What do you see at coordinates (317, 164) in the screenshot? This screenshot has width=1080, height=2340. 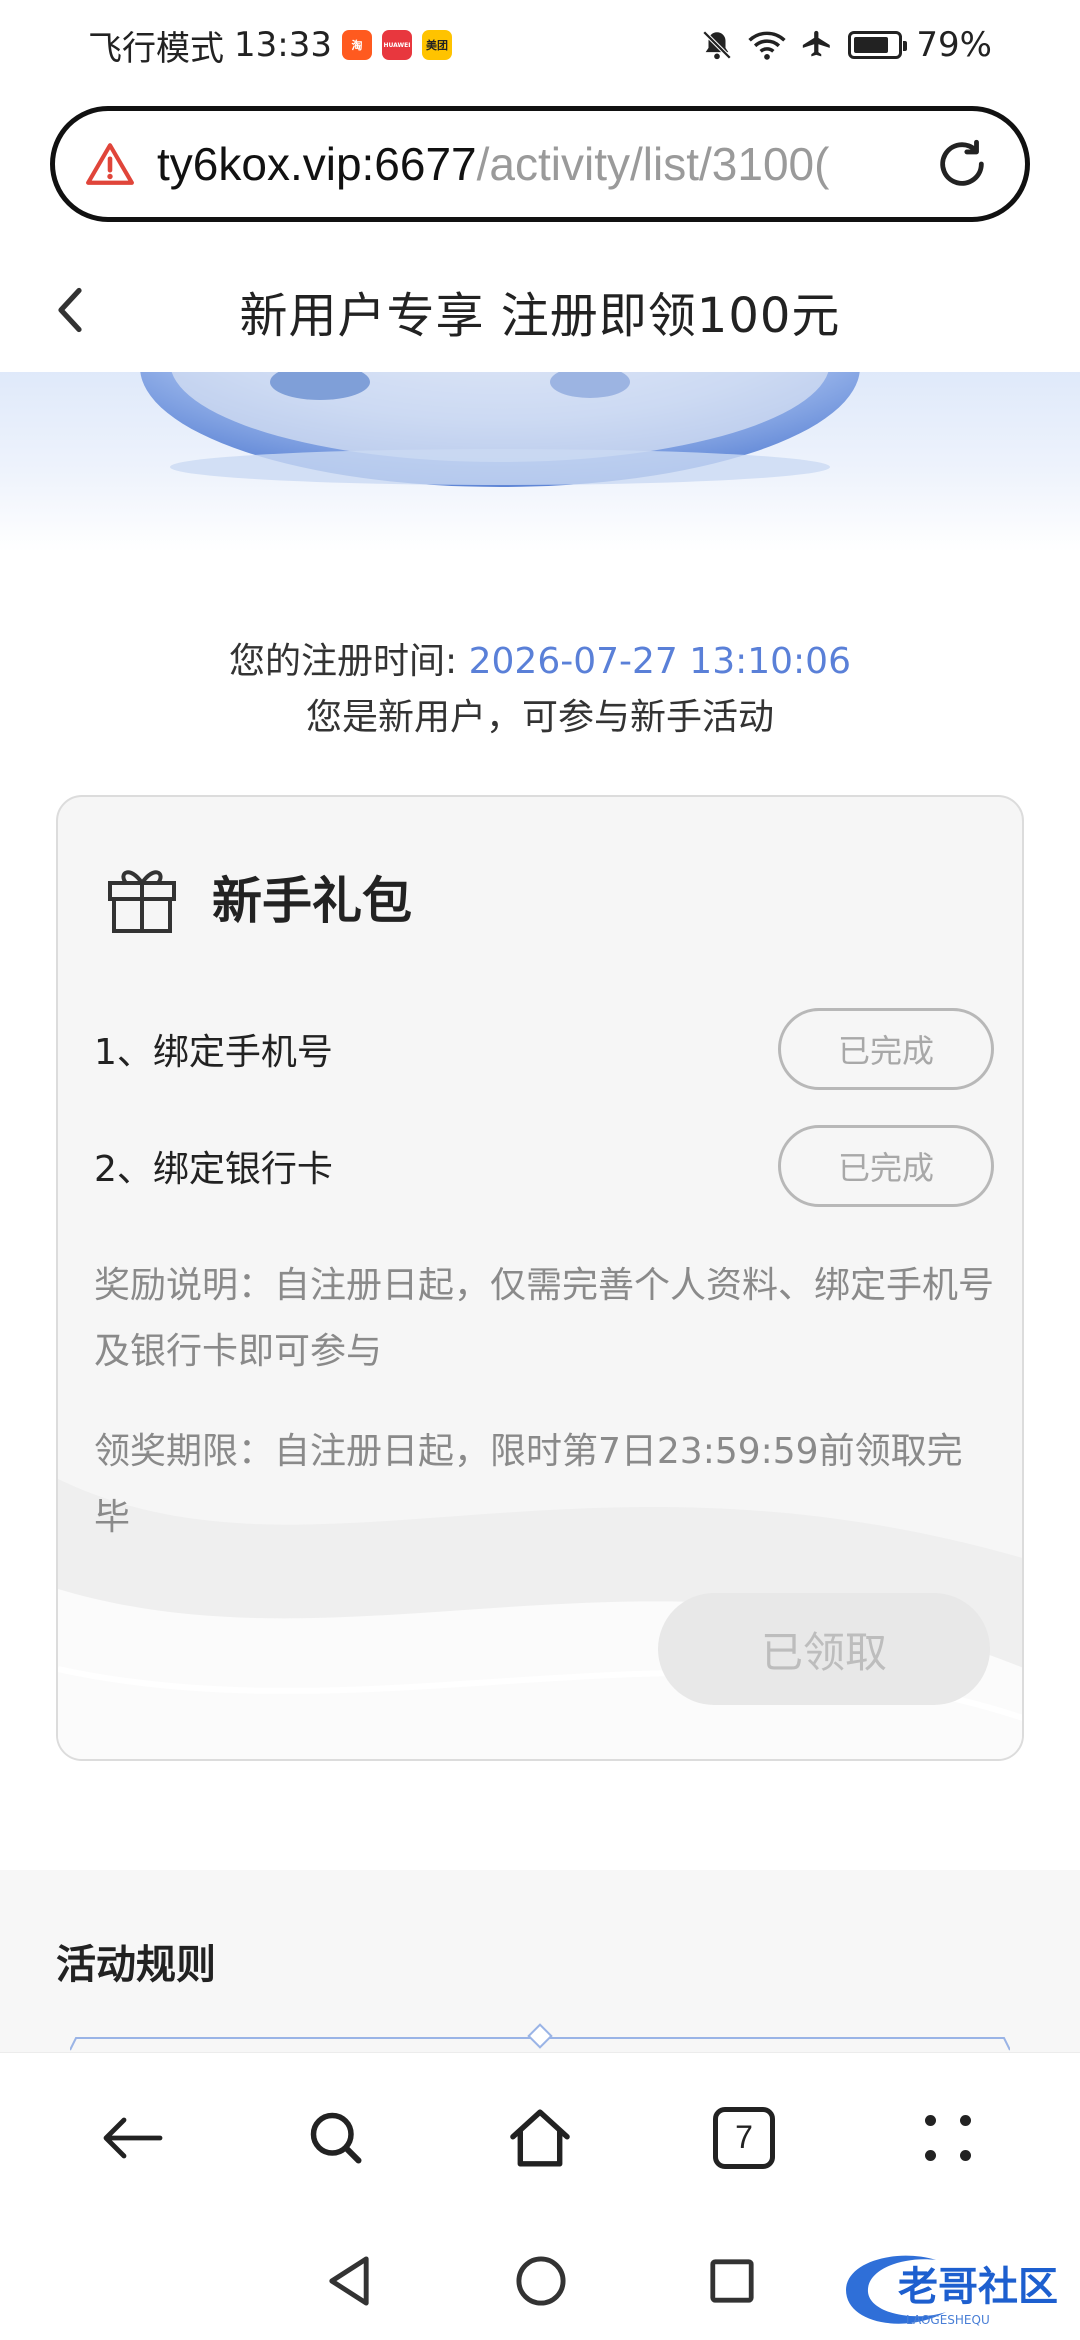 I see `url-host: ty6kox.vip:6677` at bounding box center [317, 164].